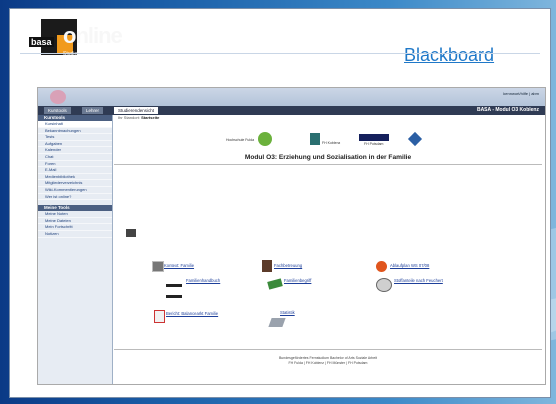 The height and width of the screenshot is (404, 556). What do you see at coordinates (75, 234) in the screenshot?
I see `sidebar-item: Notizen` at bounding box center [75, 234].